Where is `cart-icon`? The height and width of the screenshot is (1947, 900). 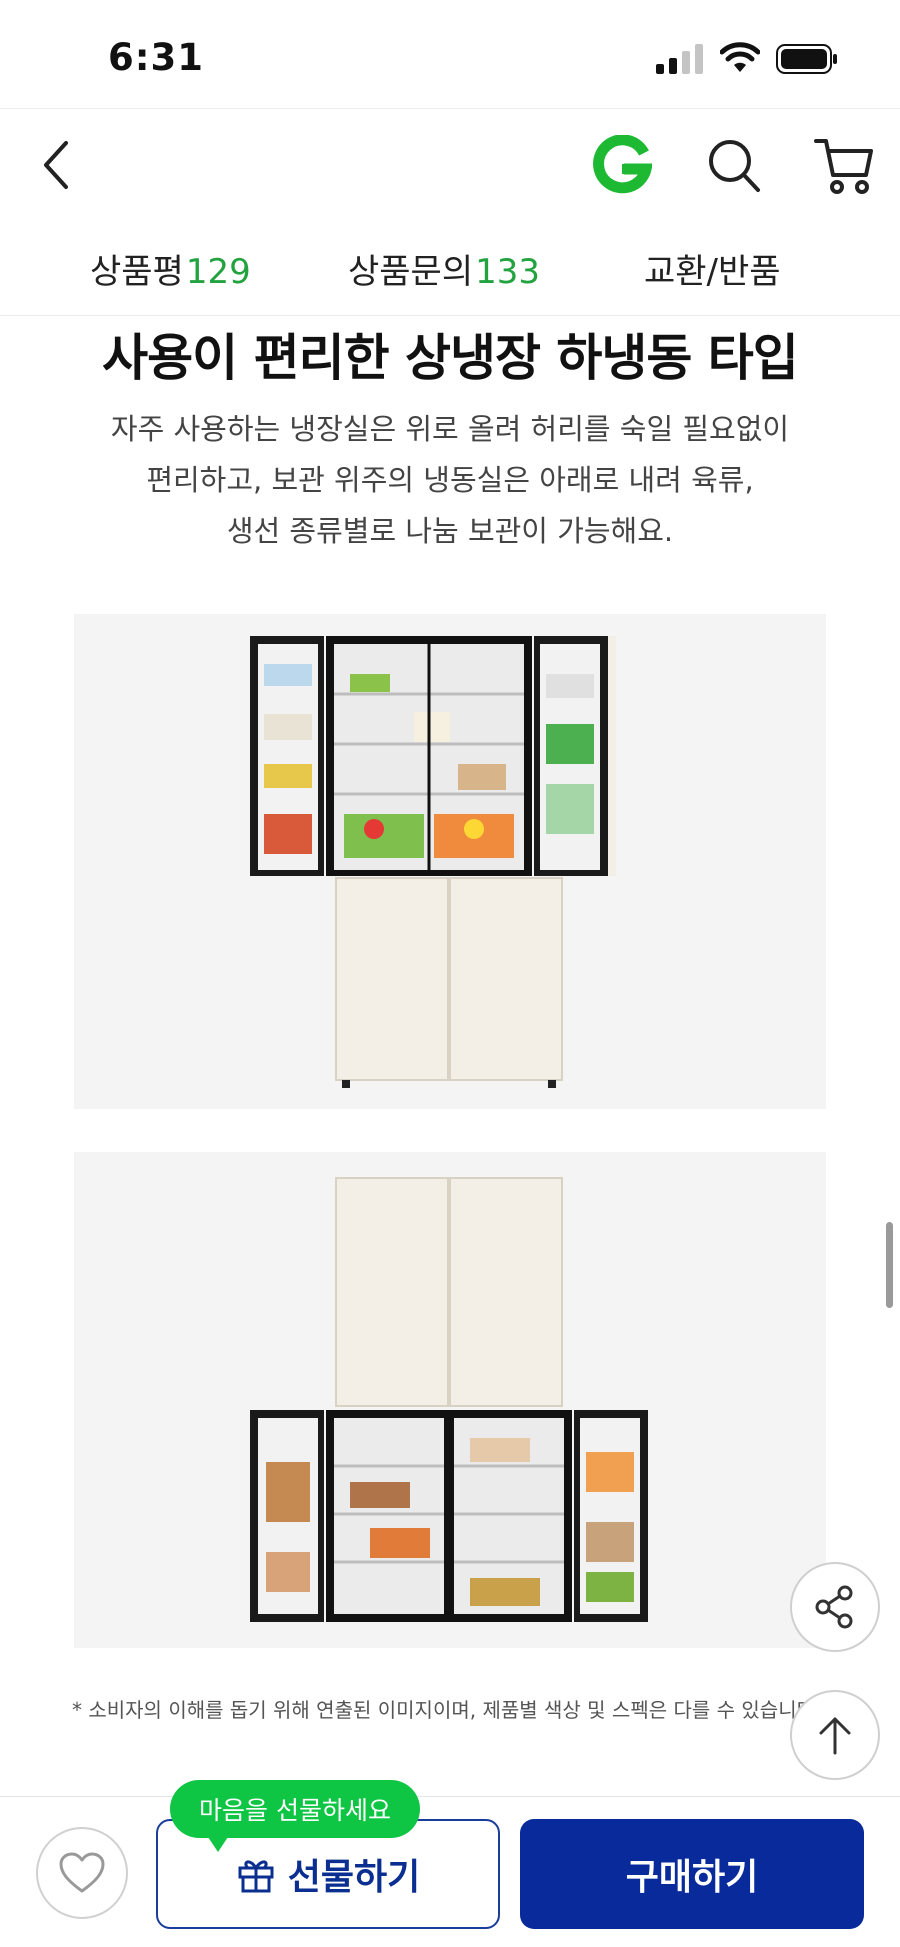
cart-icon is located at coordinates (844, 166).